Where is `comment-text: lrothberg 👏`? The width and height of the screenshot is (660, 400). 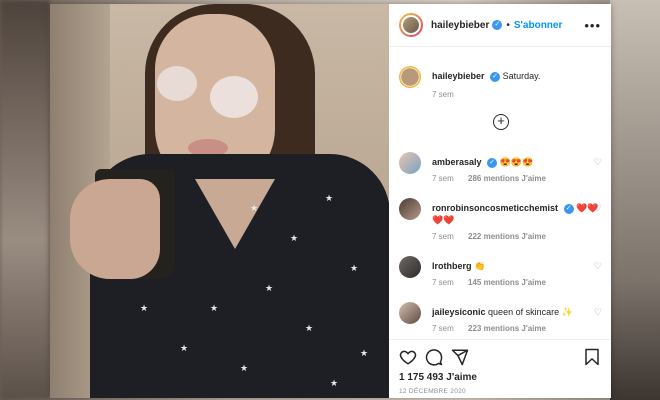 comment-text: lrothberg 👏 is located at coordinates (517, 266).